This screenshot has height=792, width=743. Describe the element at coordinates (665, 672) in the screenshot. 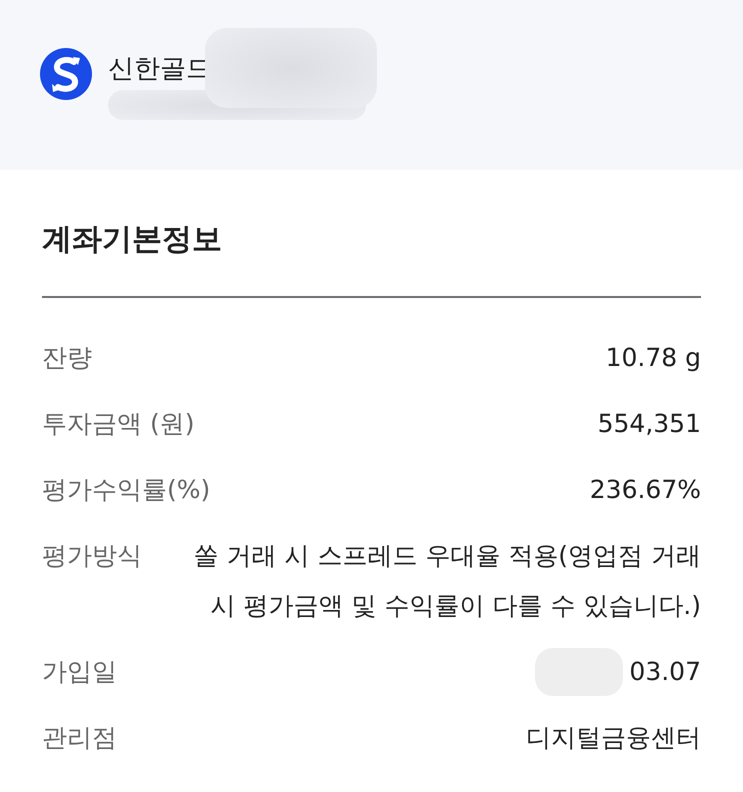

I see `field-value: 03.07` at that location.